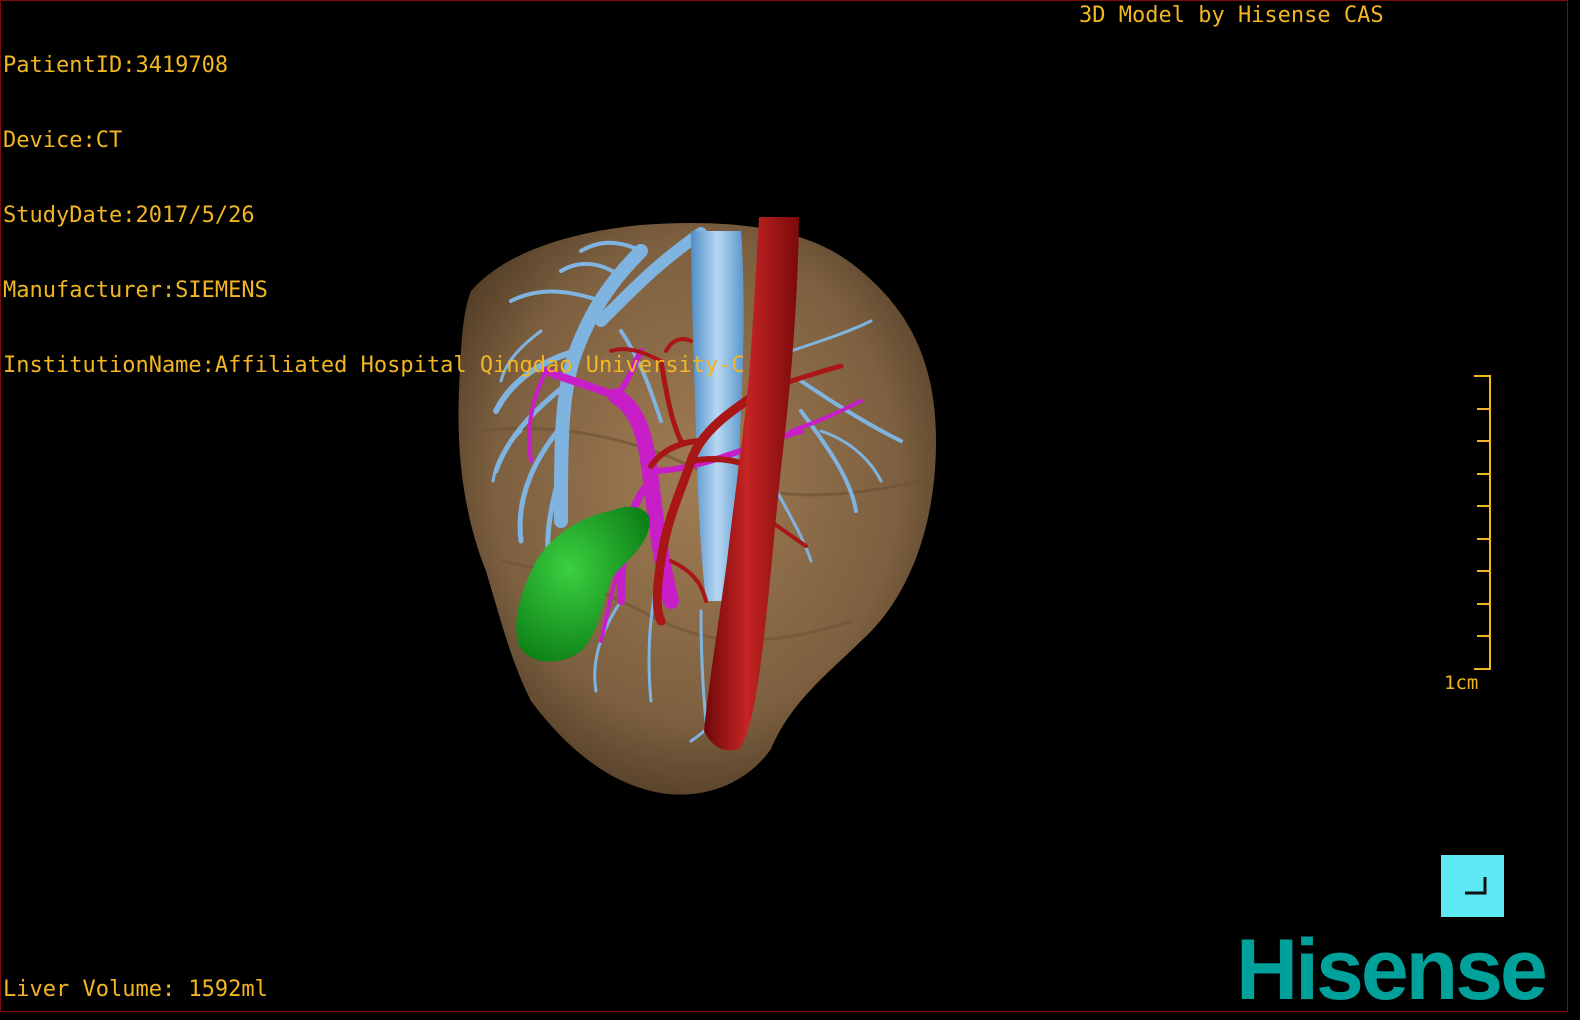 This screenshot has width=1580, height=1020. I want to click on patient-id-text: PatientID:3419708, so click(116, 65).